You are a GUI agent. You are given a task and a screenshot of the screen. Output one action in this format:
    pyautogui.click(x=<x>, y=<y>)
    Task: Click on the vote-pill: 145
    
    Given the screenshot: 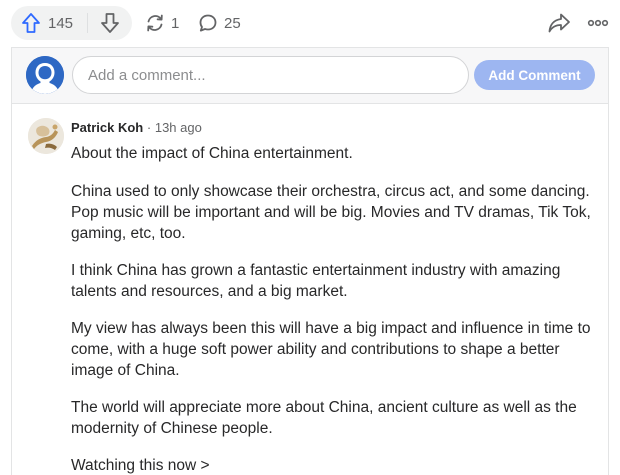 What is the action you would take?
    pyautogui.click(x=71, y=23)
    